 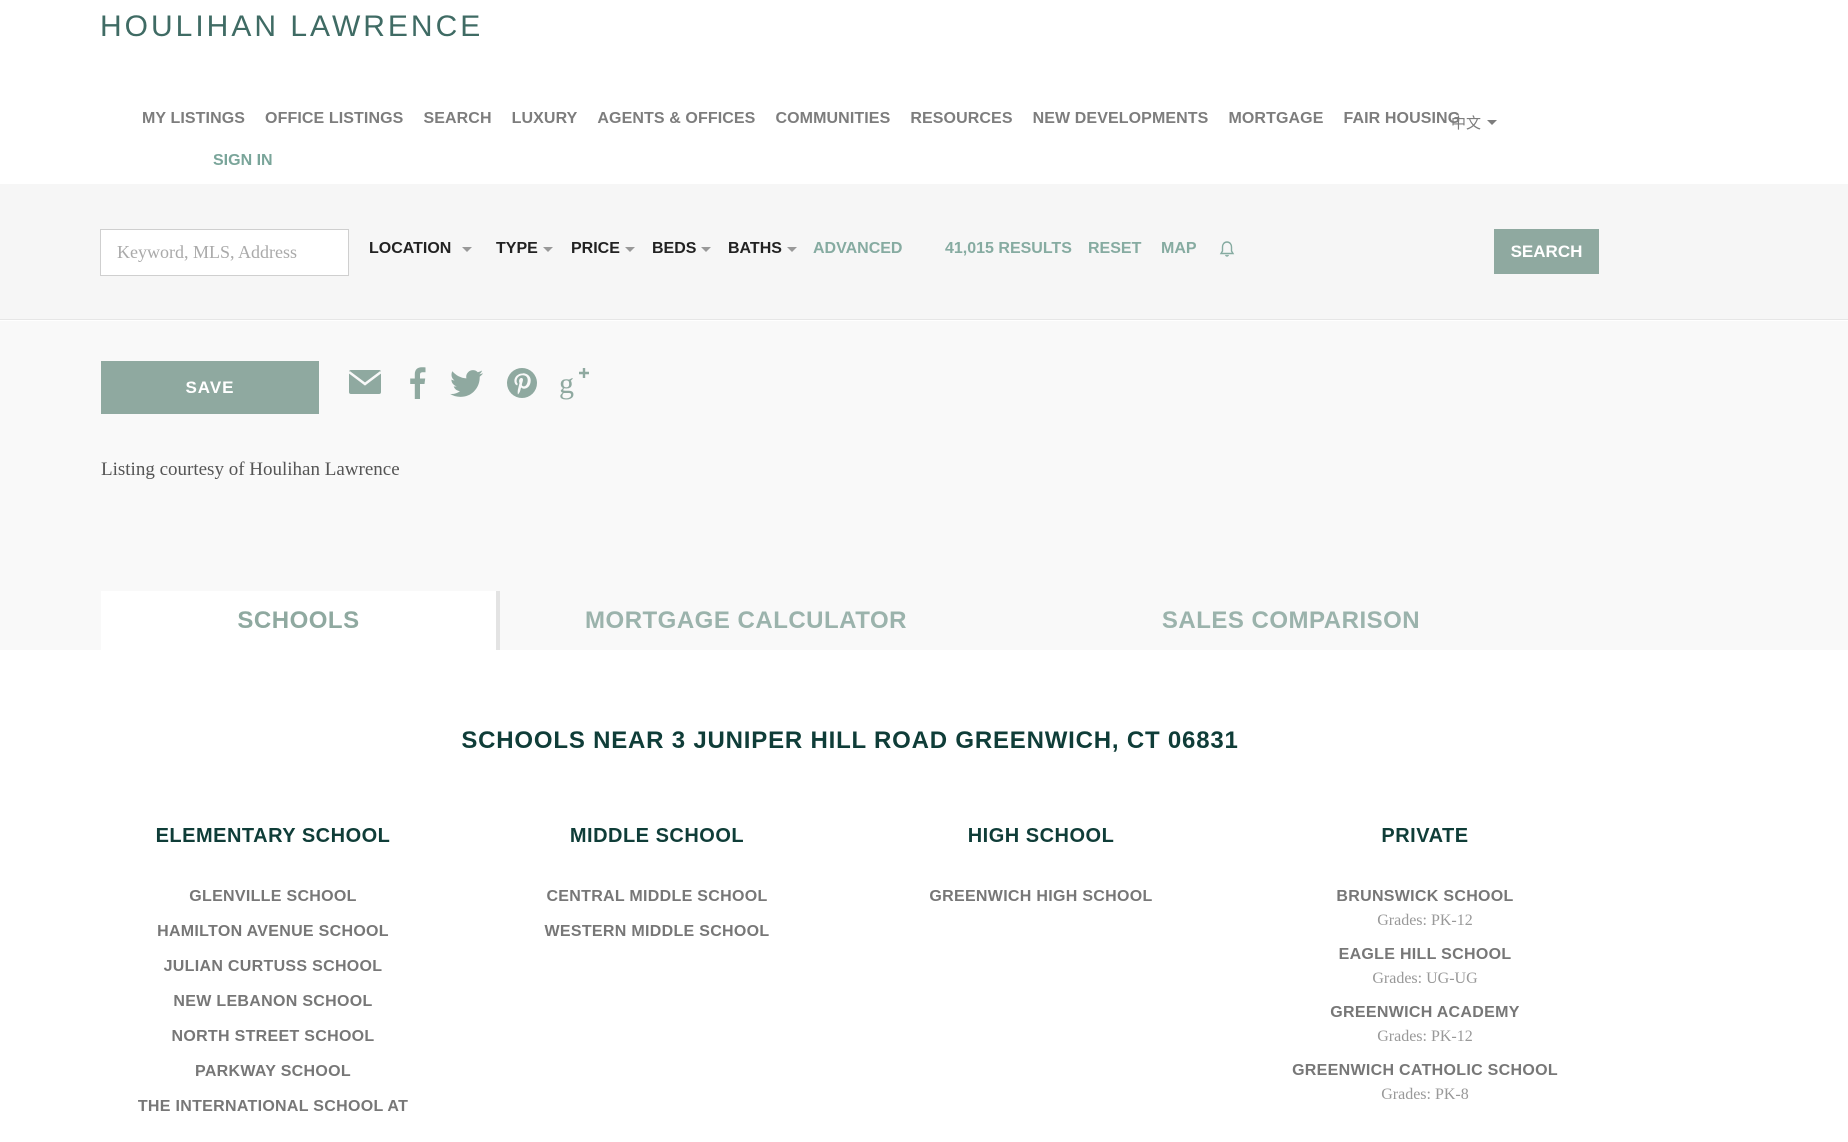 I want to click on save-listing-button: SAVE, so click(x=210, y=387).